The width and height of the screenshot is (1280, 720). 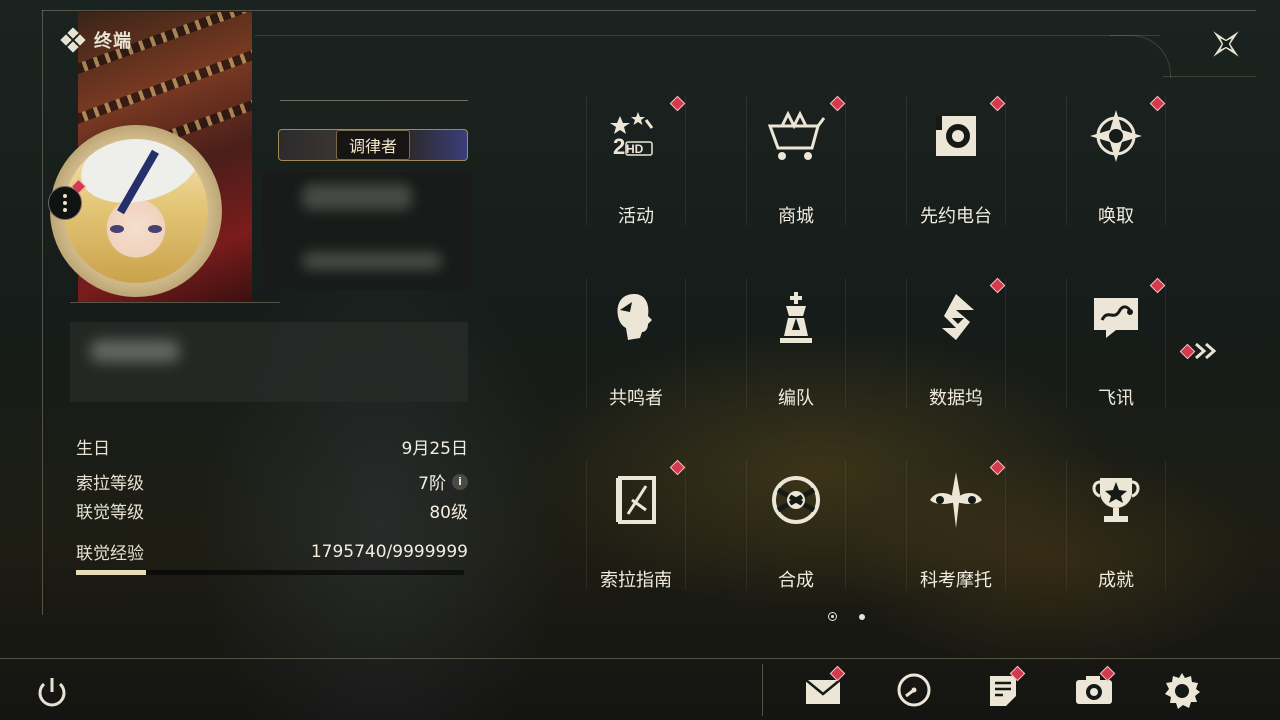 I want to click on menu-item-team: 编队, so click(x=796, y=343).